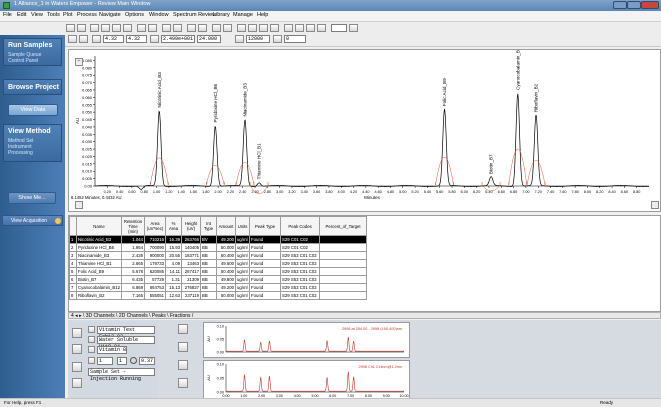 Image resolution: width=661 pixels, height=407 pixels. What do you see at coordinates (122, 361) in the screenshot?
I see `injection-of-field: 1` at bounding box center [122, 361].